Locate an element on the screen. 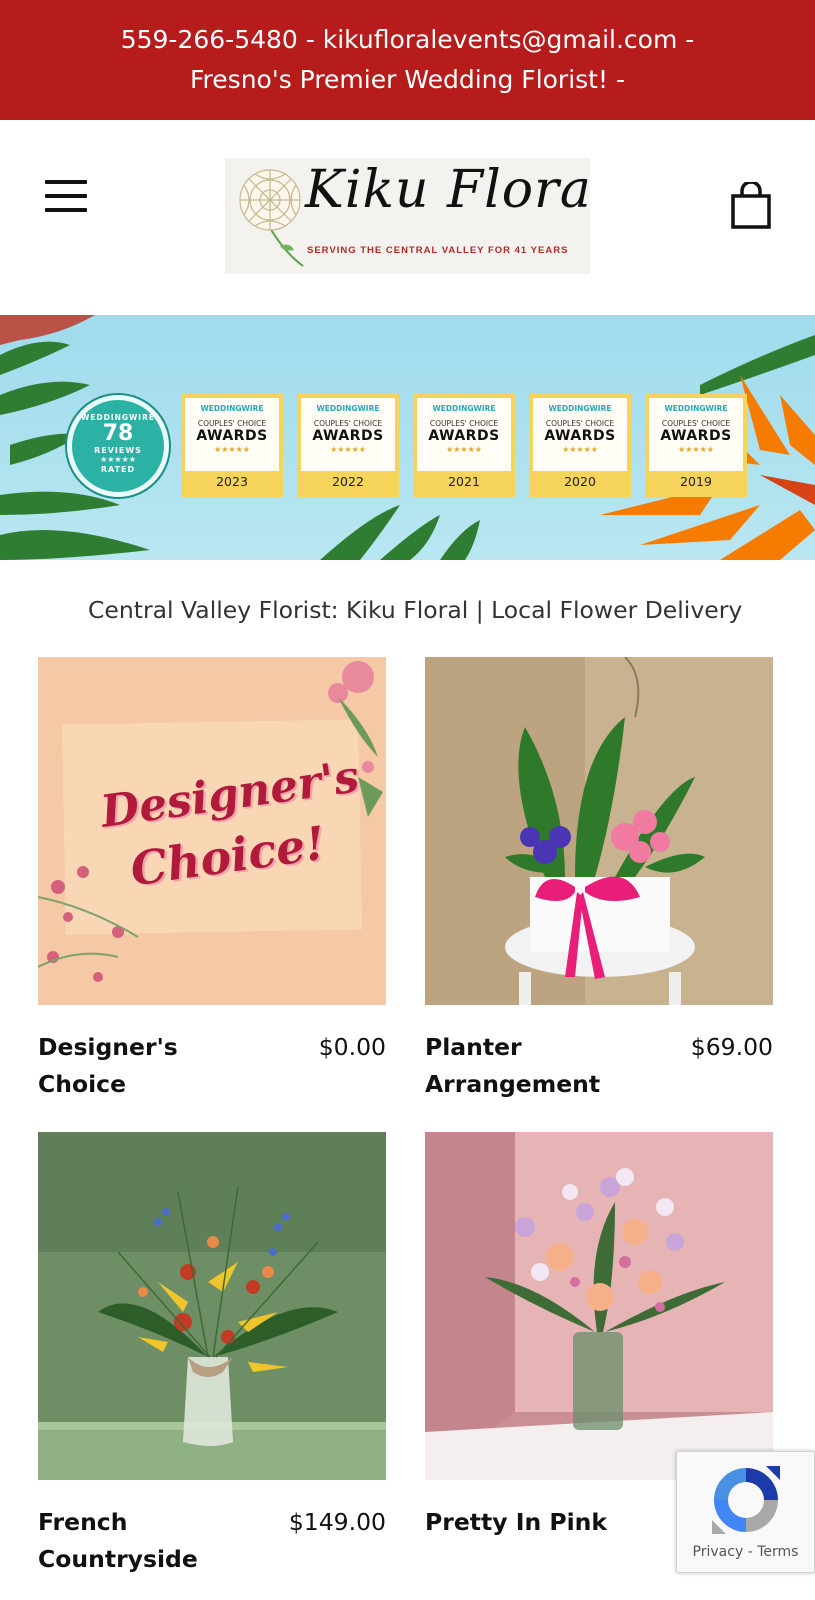 The image size is (815, 1600). award-year: 2020 is located at coordinates (580, 482).